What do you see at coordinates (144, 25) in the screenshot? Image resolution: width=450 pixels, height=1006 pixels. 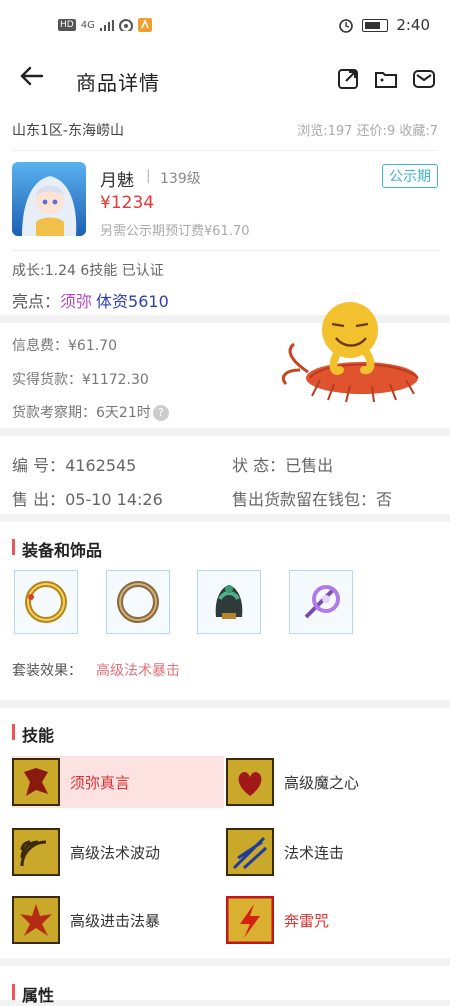 I see `app-notification-icon` at bounding box center [144, 25].